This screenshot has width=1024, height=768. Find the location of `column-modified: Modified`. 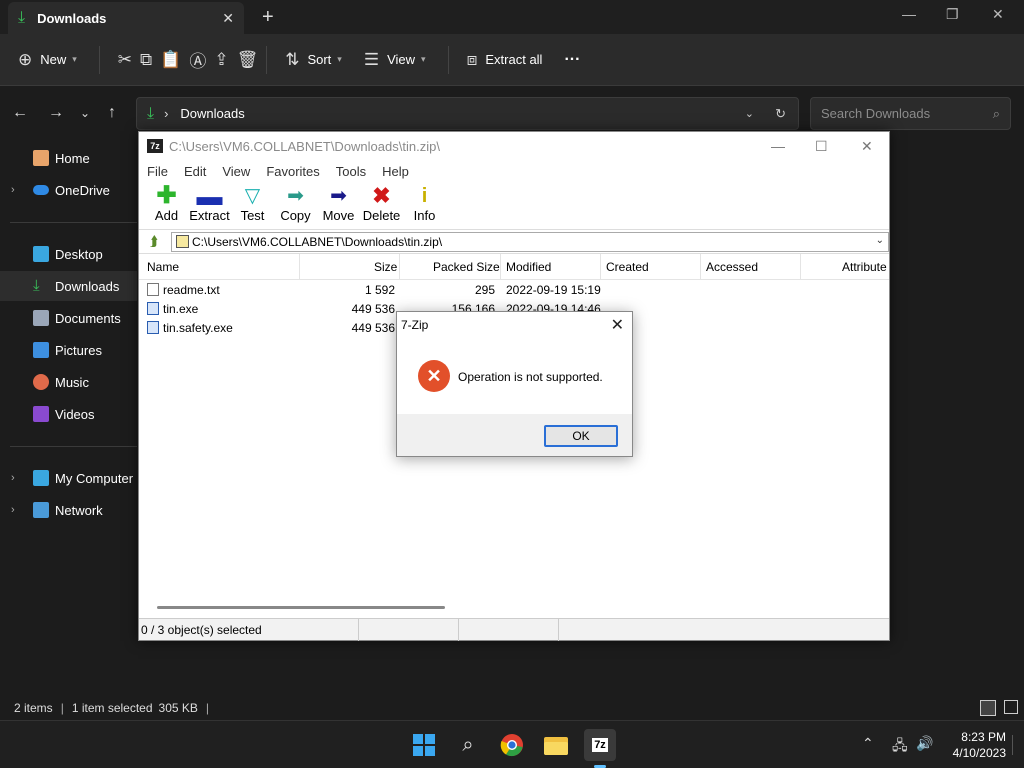

column-modified: Modified is located at coordinates (528, 267).